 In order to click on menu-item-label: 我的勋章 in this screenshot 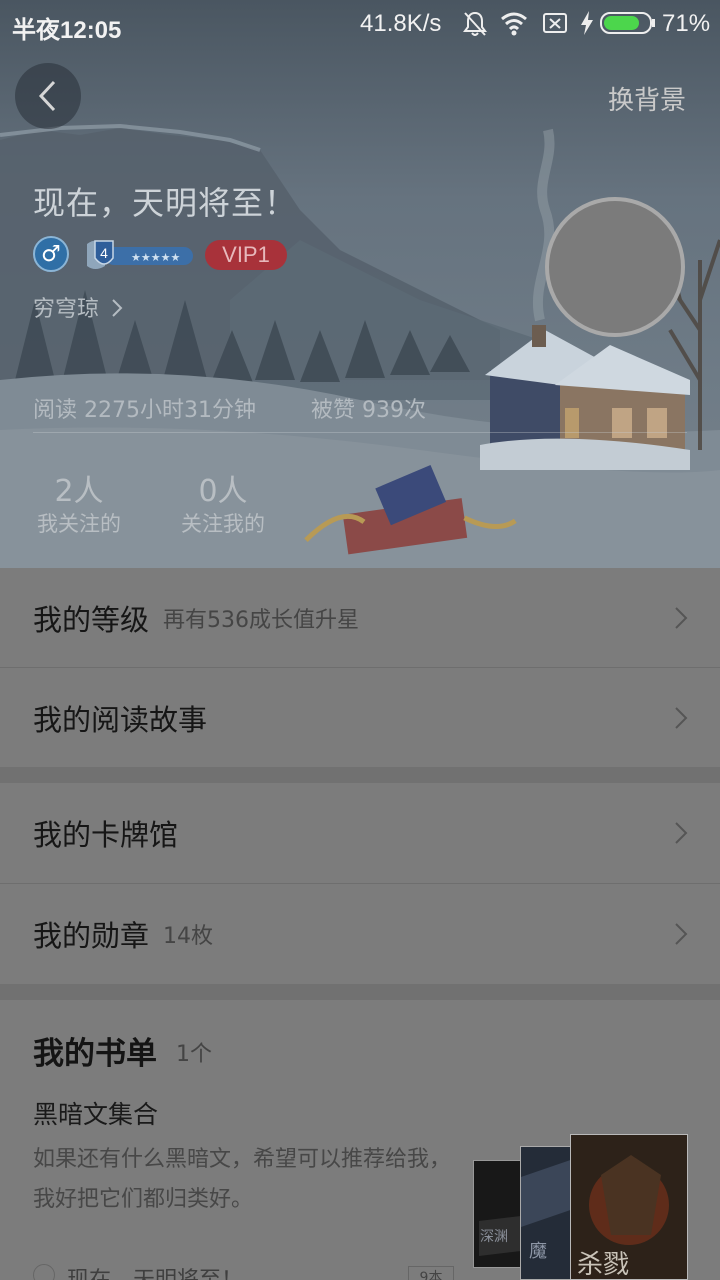, I will do `click(91, 936)`.